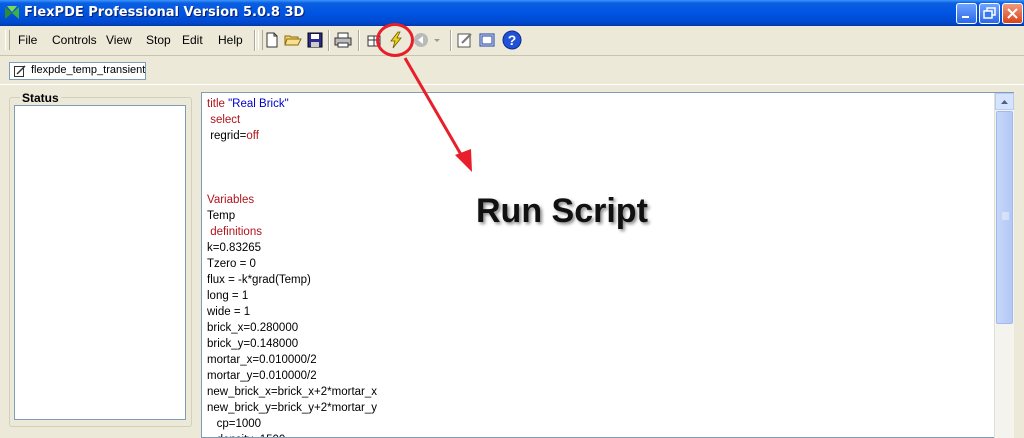  What do you see at coordinates (512, 71) in the screenshot?
I see `document-tab-strip: flexpde_temp_transient` at bounding box center [512, 71].